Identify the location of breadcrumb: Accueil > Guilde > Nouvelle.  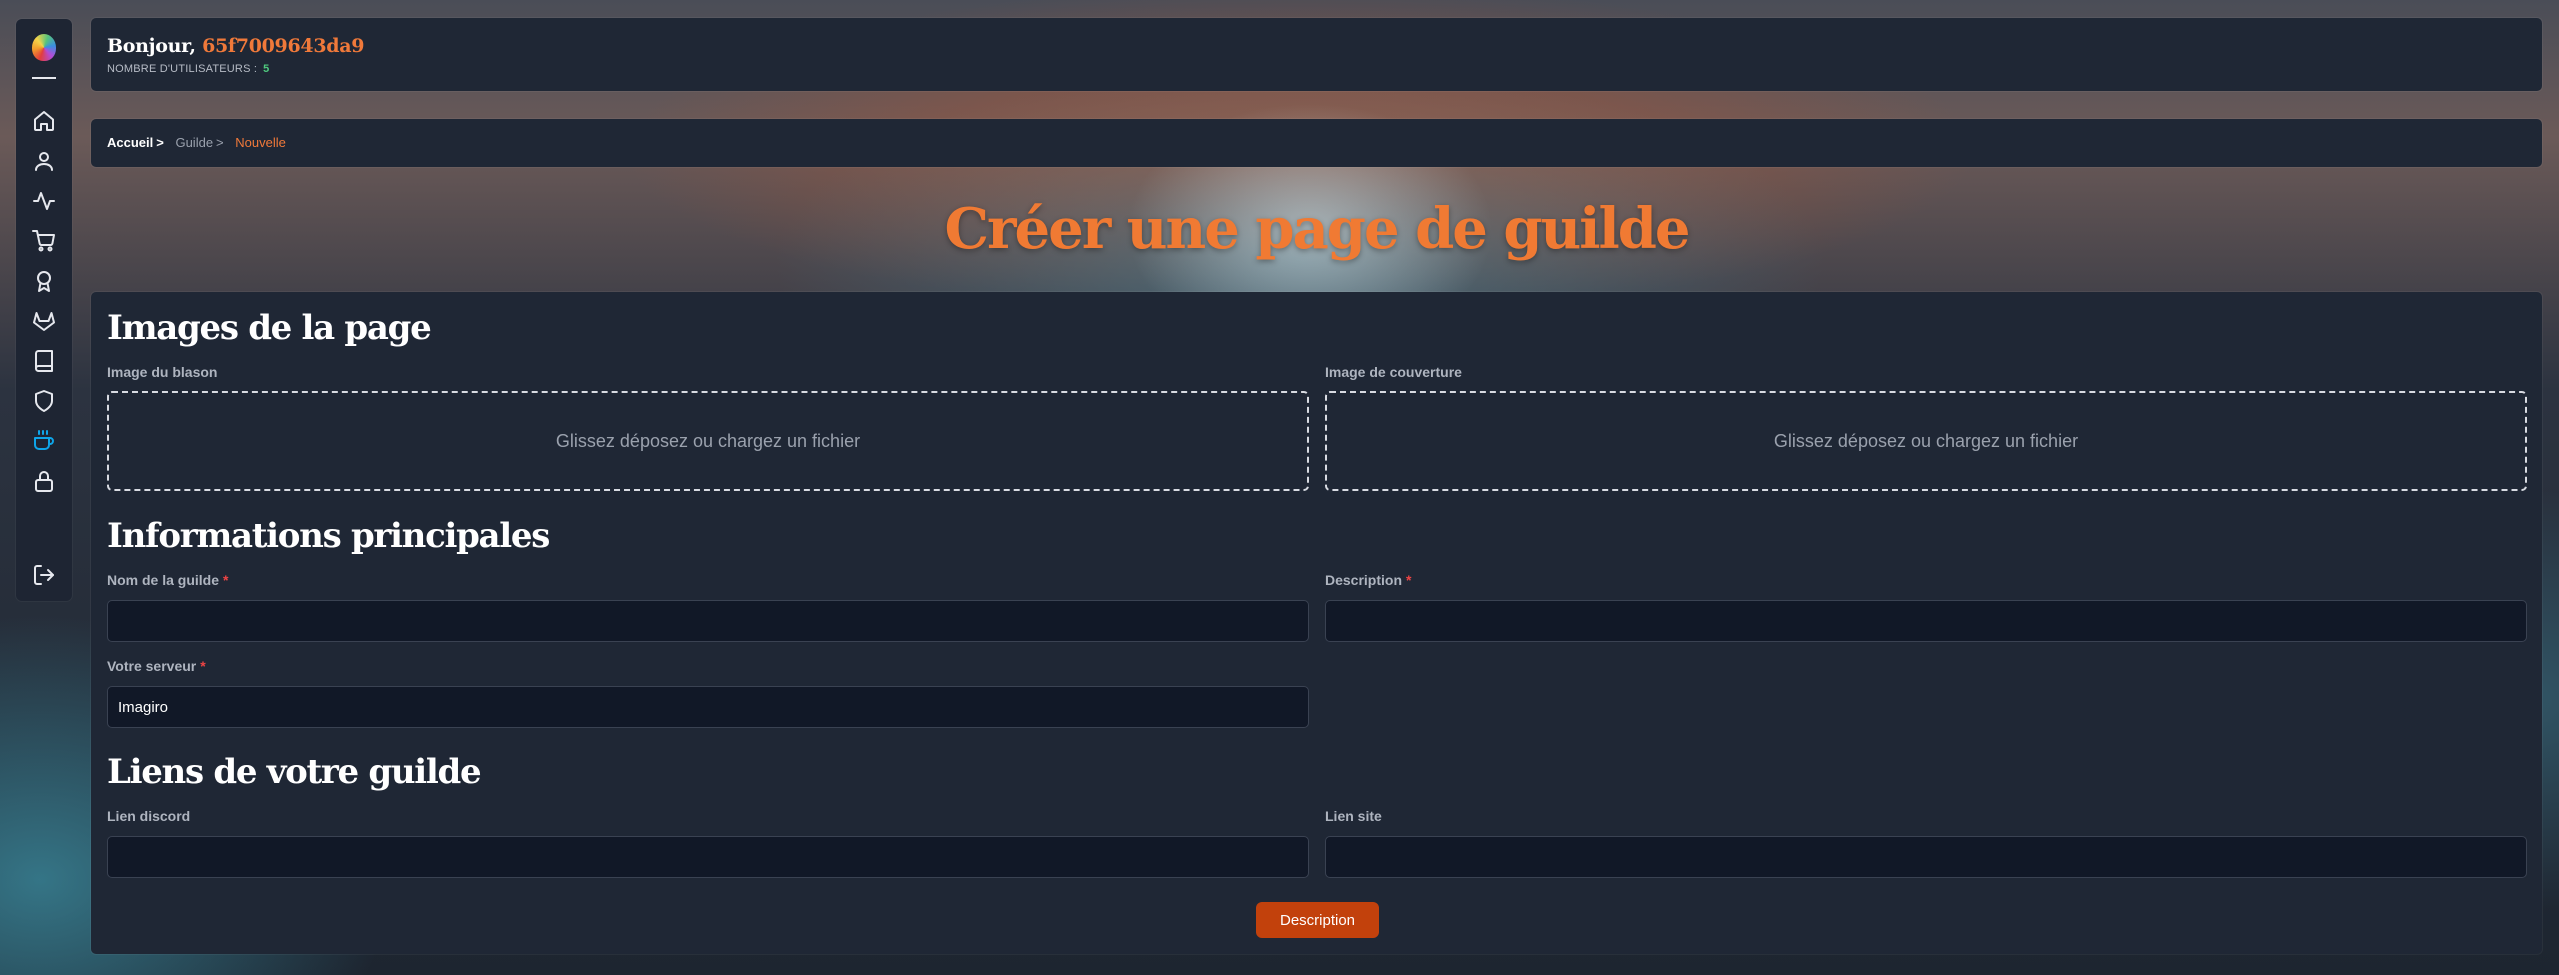
(1316, 143).